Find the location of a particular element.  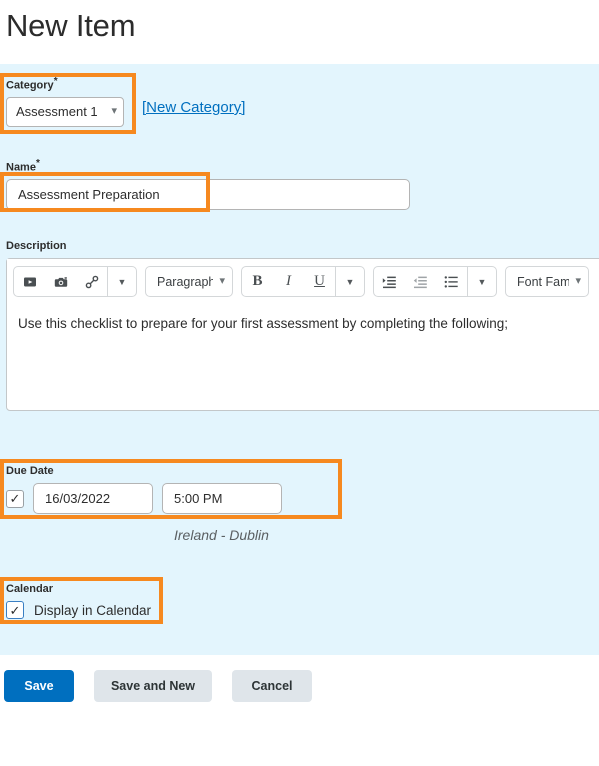

due-date-input: 16/03/2022 is located at coordinates (93, 498).